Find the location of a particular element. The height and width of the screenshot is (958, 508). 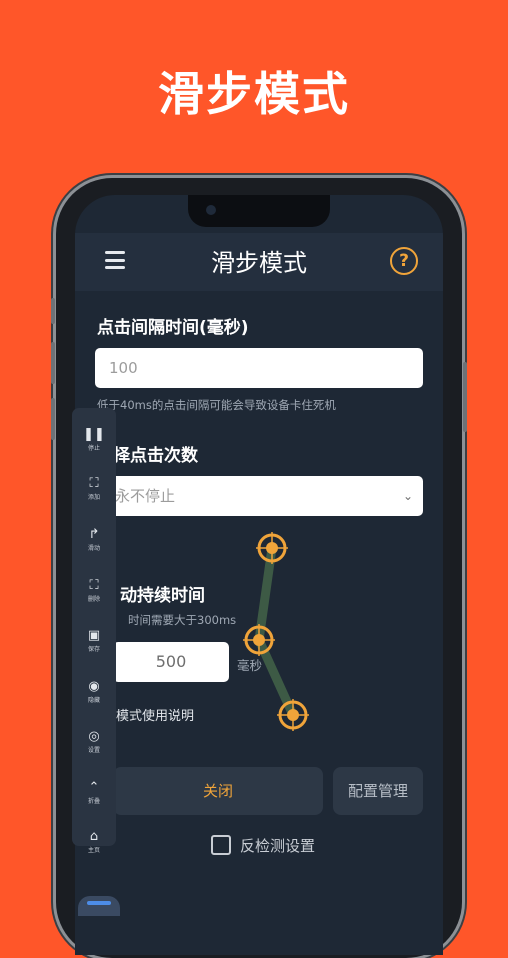

tool-collapse-button: ⌃ 折叠 is located at coordinates (94, 793).